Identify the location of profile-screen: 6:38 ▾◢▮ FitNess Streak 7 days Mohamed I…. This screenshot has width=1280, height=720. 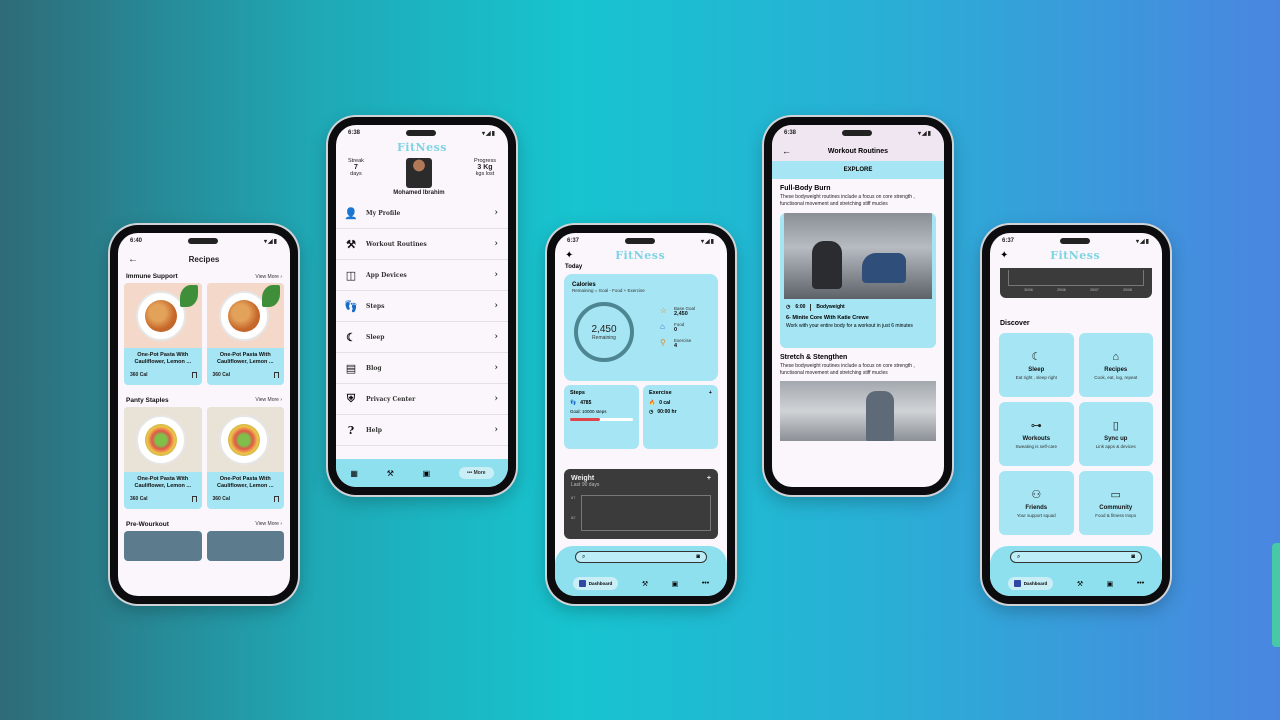
(422, 306).